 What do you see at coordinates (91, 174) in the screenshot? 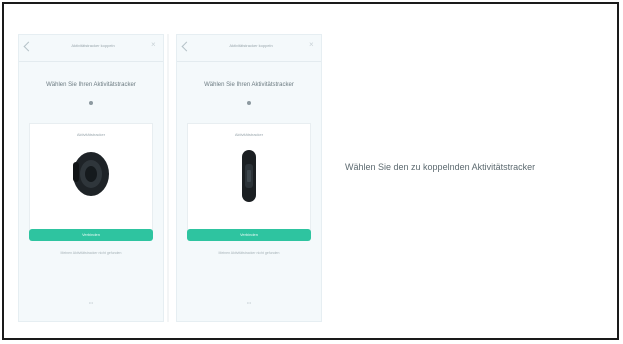
I see `smartwatch-image` at bounding box center [91, 174].